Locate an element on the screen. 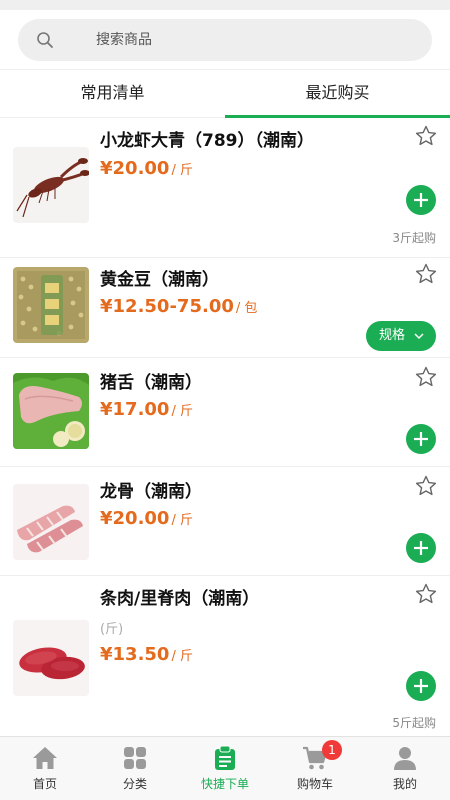 The height and width of the screenshot is (800, 450). product-price: ¥17.00/ 斤 is located at coordinates (146, 409).